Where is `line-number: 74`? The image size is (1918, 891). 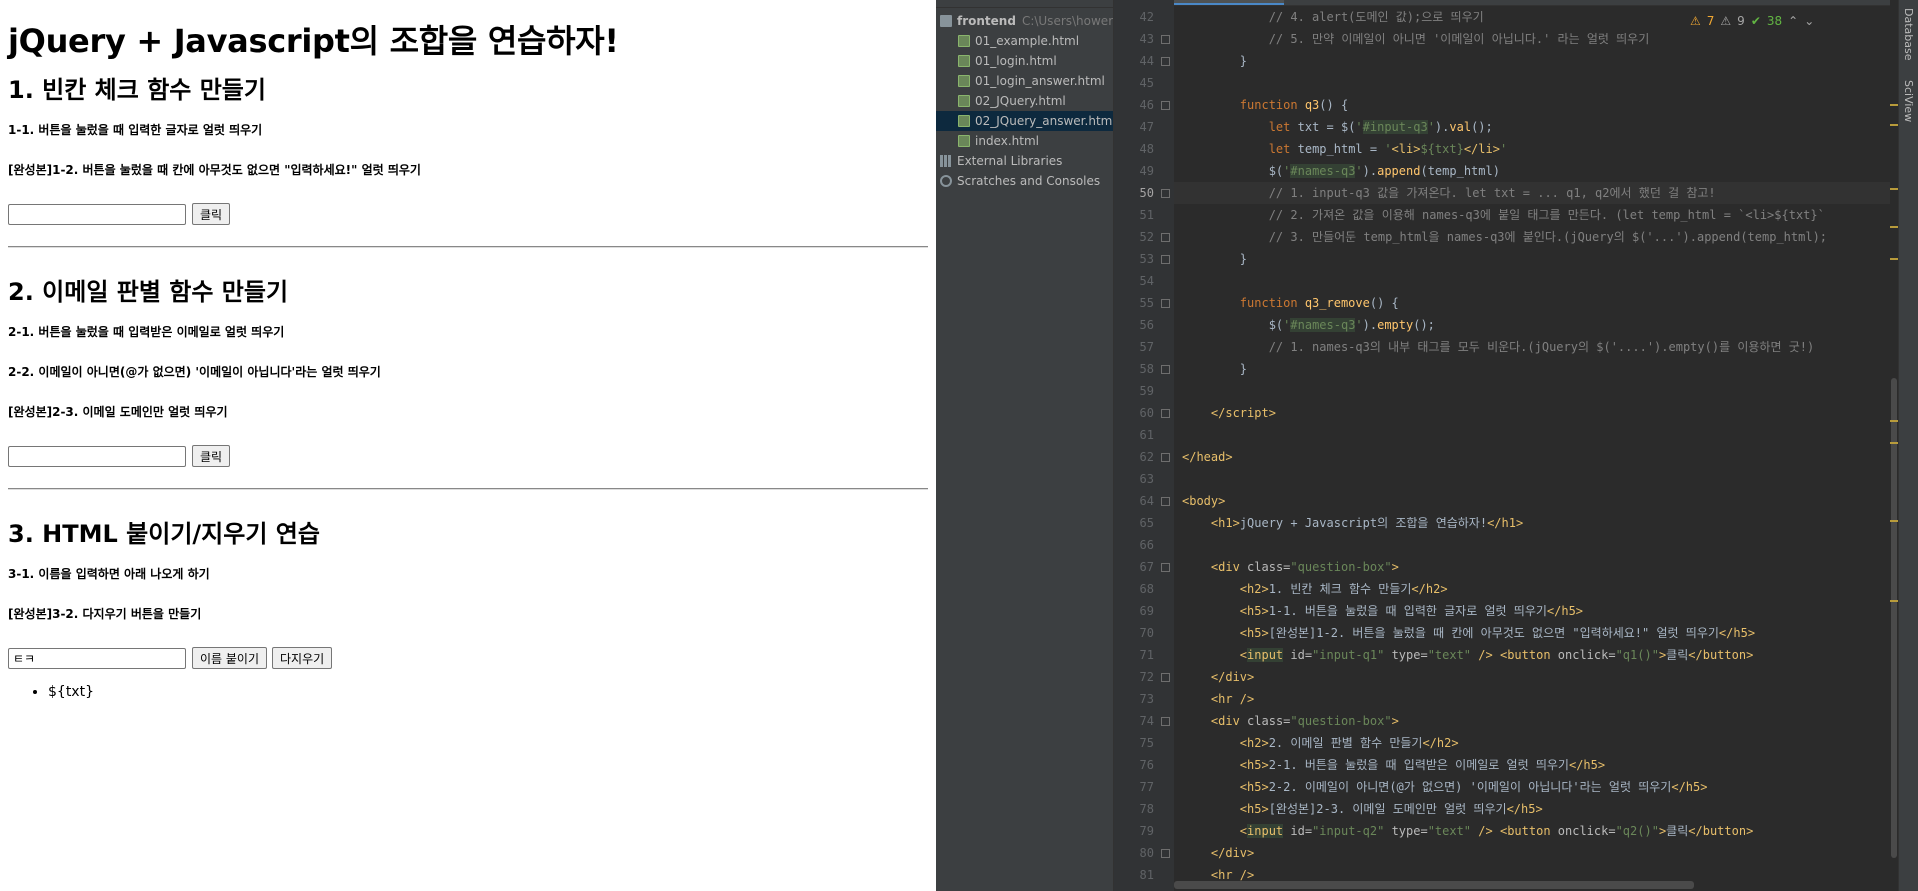 line-number: 74 is located at coordinates (1144, 721).